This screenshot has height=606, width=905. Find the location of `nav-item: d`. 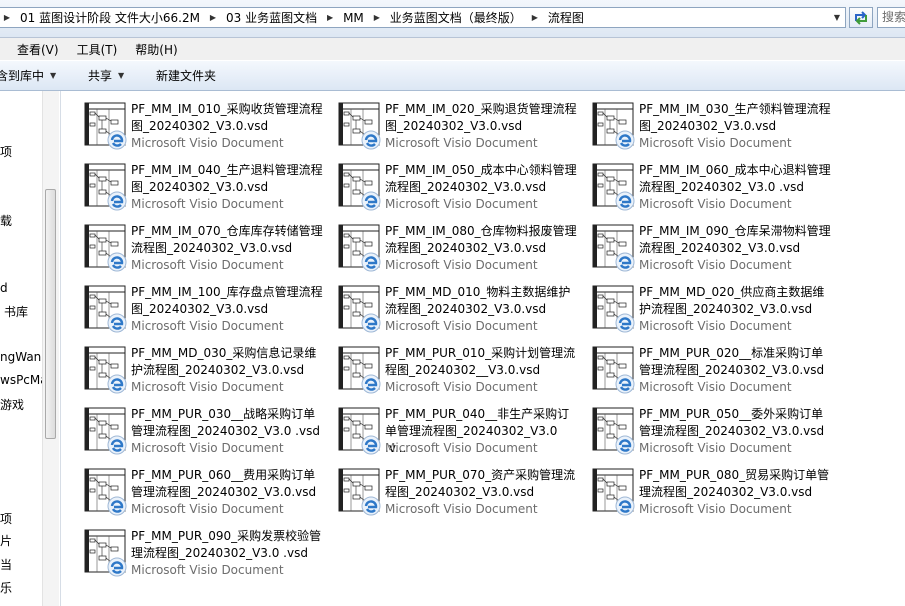

nav-item: d is located at coordinates (4, 288).